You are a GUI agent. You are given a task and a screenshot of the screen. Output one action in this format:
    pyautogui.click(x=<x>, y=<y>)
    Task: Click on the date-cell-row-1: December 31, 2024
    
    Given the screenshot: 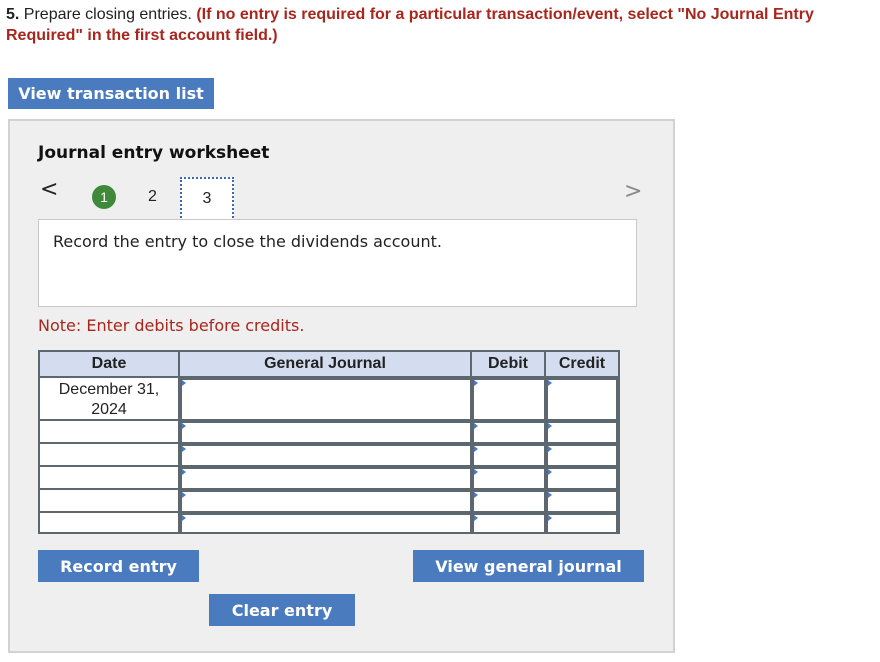 What is the action you would take?
    pyautogui.click(x=110, y=399)
    